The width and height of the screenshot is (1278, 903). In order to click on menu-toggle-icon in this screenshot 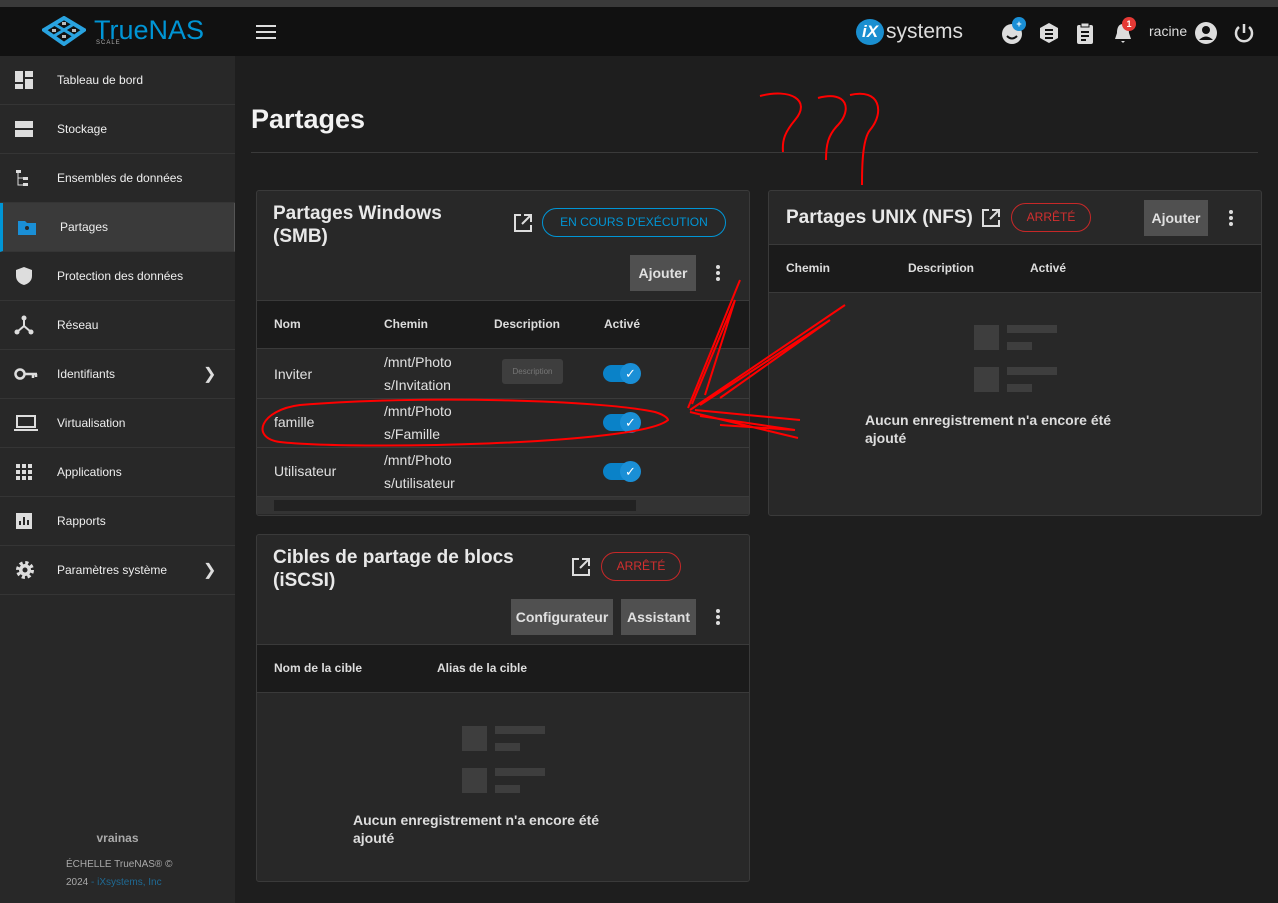, I will do `click(266, 32)`.